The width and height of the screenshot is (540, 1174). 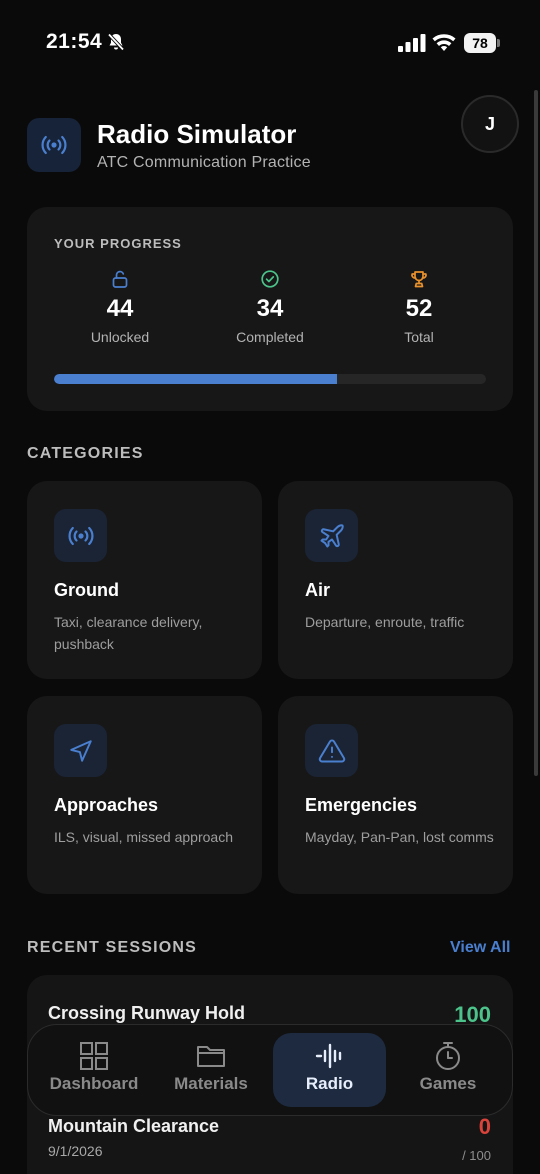 I want to click on category-title: Approaches, so click(x=106, y=805).